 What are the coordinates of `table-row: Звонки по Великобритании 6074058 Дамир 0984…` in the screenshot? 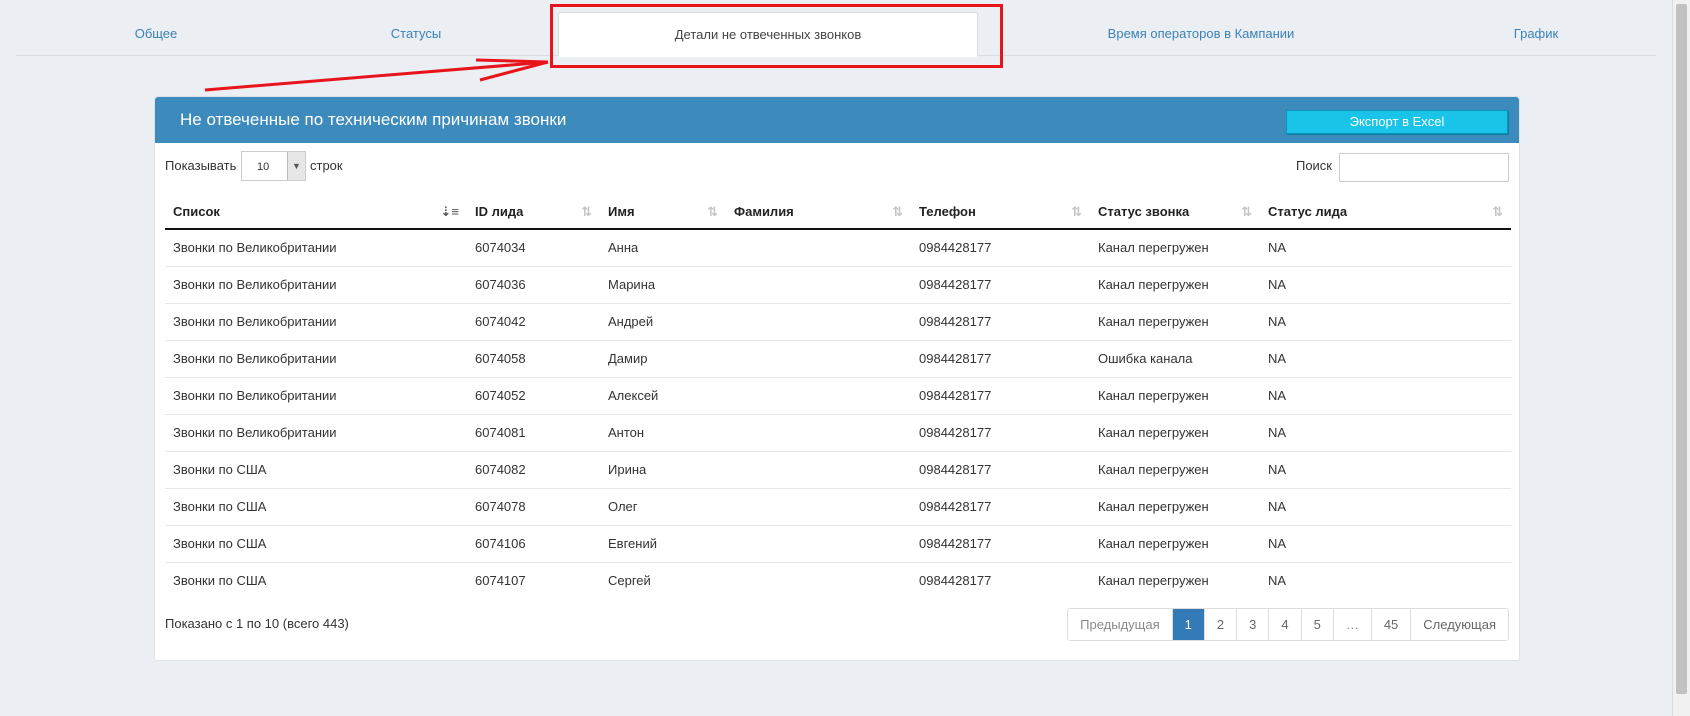 It's located at (838, 358).